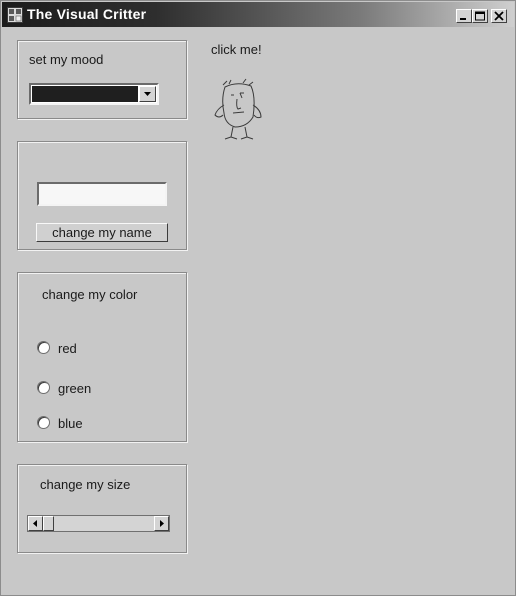 The image size is (516, 596). I want to click on size-group: change my size, so click(102, 508).